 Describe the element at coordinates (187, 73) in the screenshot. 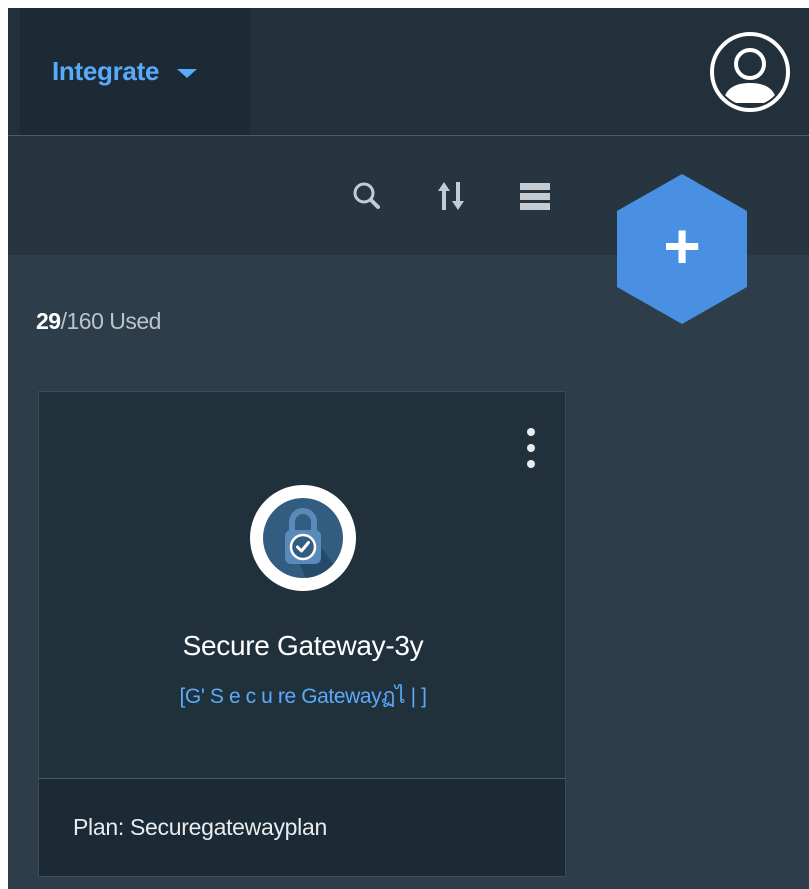

I see `chevron-down-icon` at that location.